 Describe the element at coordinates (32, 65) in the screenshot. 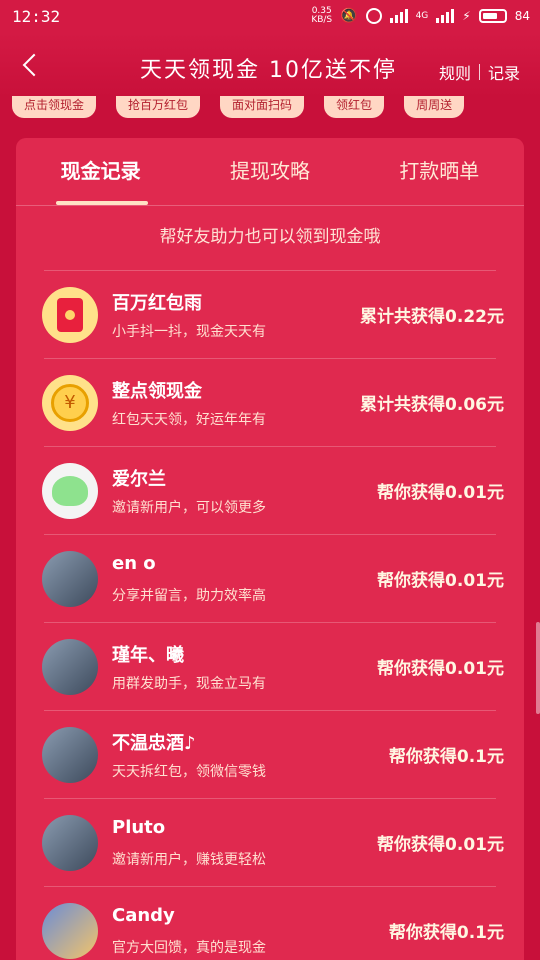

I see `back-icon` at that location.